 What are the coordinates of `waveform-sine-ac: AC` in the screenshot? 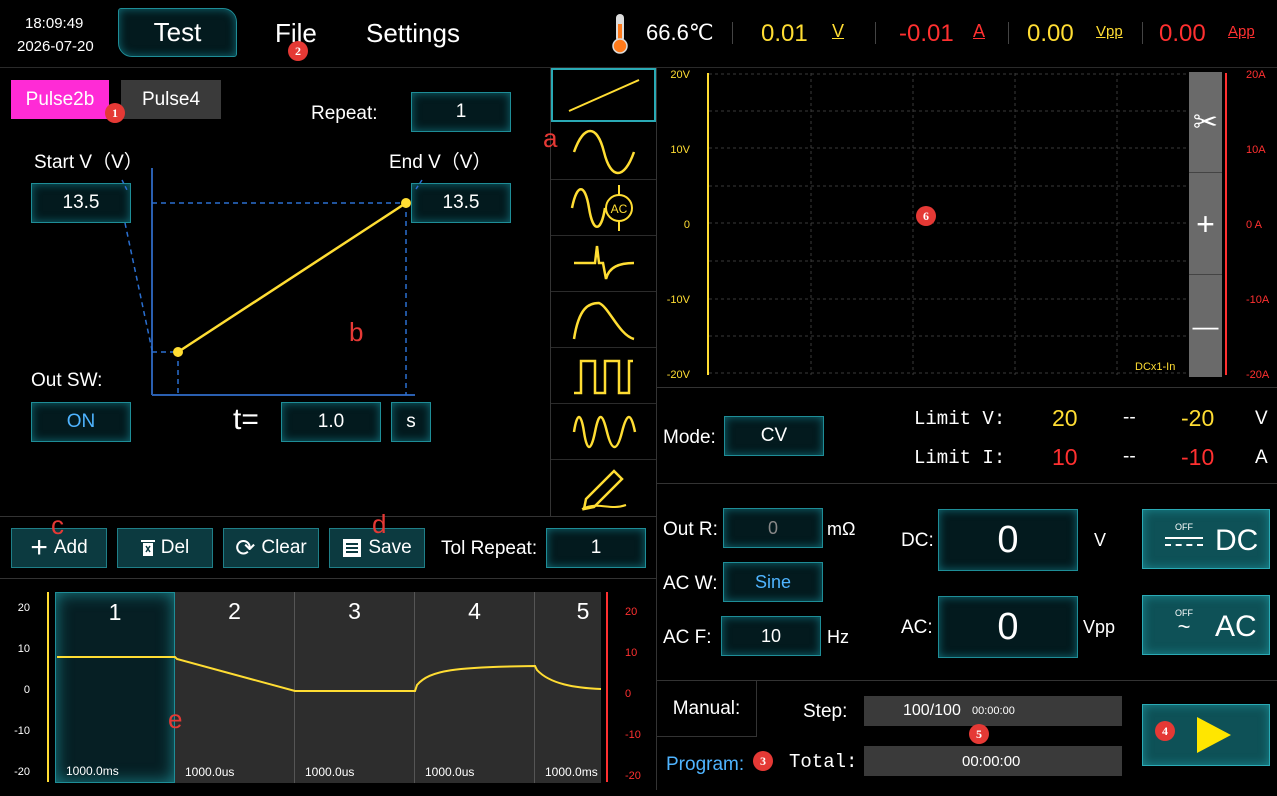 It's located at (603, 208).